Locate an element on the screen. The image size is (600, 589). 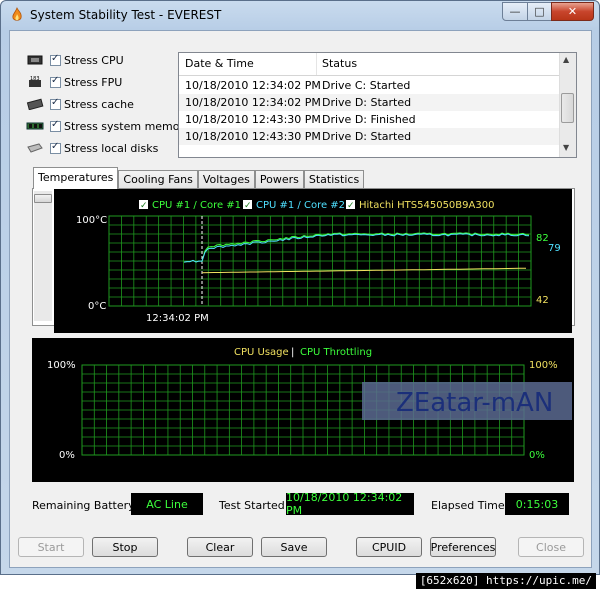
cpu-left-bottom: 0% is located at coordinates (67, 455).